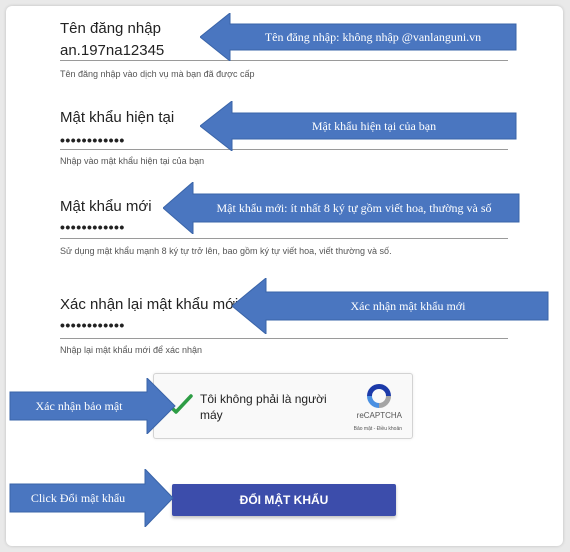 The image size is (570, 552). Describe the element at coordinates (374, 125) in the screenshot. I see `current-password-annotation-text: Mật khẩu hiện tại của bạn` at that location.